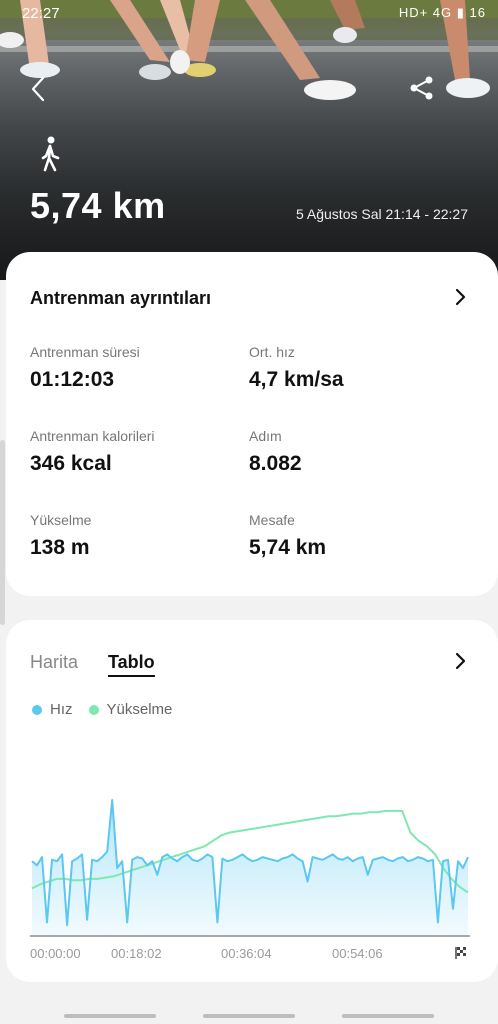 The image size is (498, 1024). What do you see at coordinates (110, 1016) in the screenshot?
I see `nav-recent-button` at bounding box center [110, 1016].